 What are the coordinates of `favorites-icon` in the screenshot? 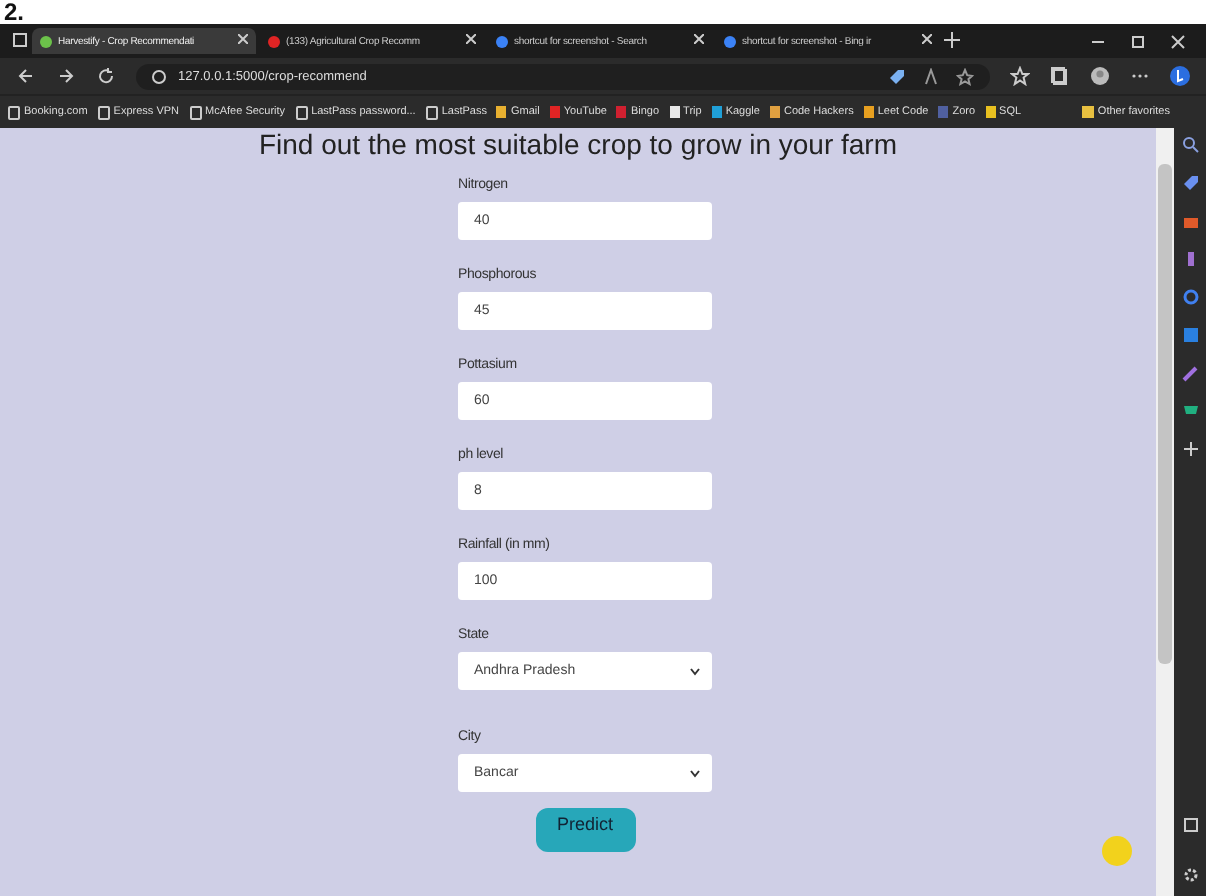 It's located at (1020, 76).